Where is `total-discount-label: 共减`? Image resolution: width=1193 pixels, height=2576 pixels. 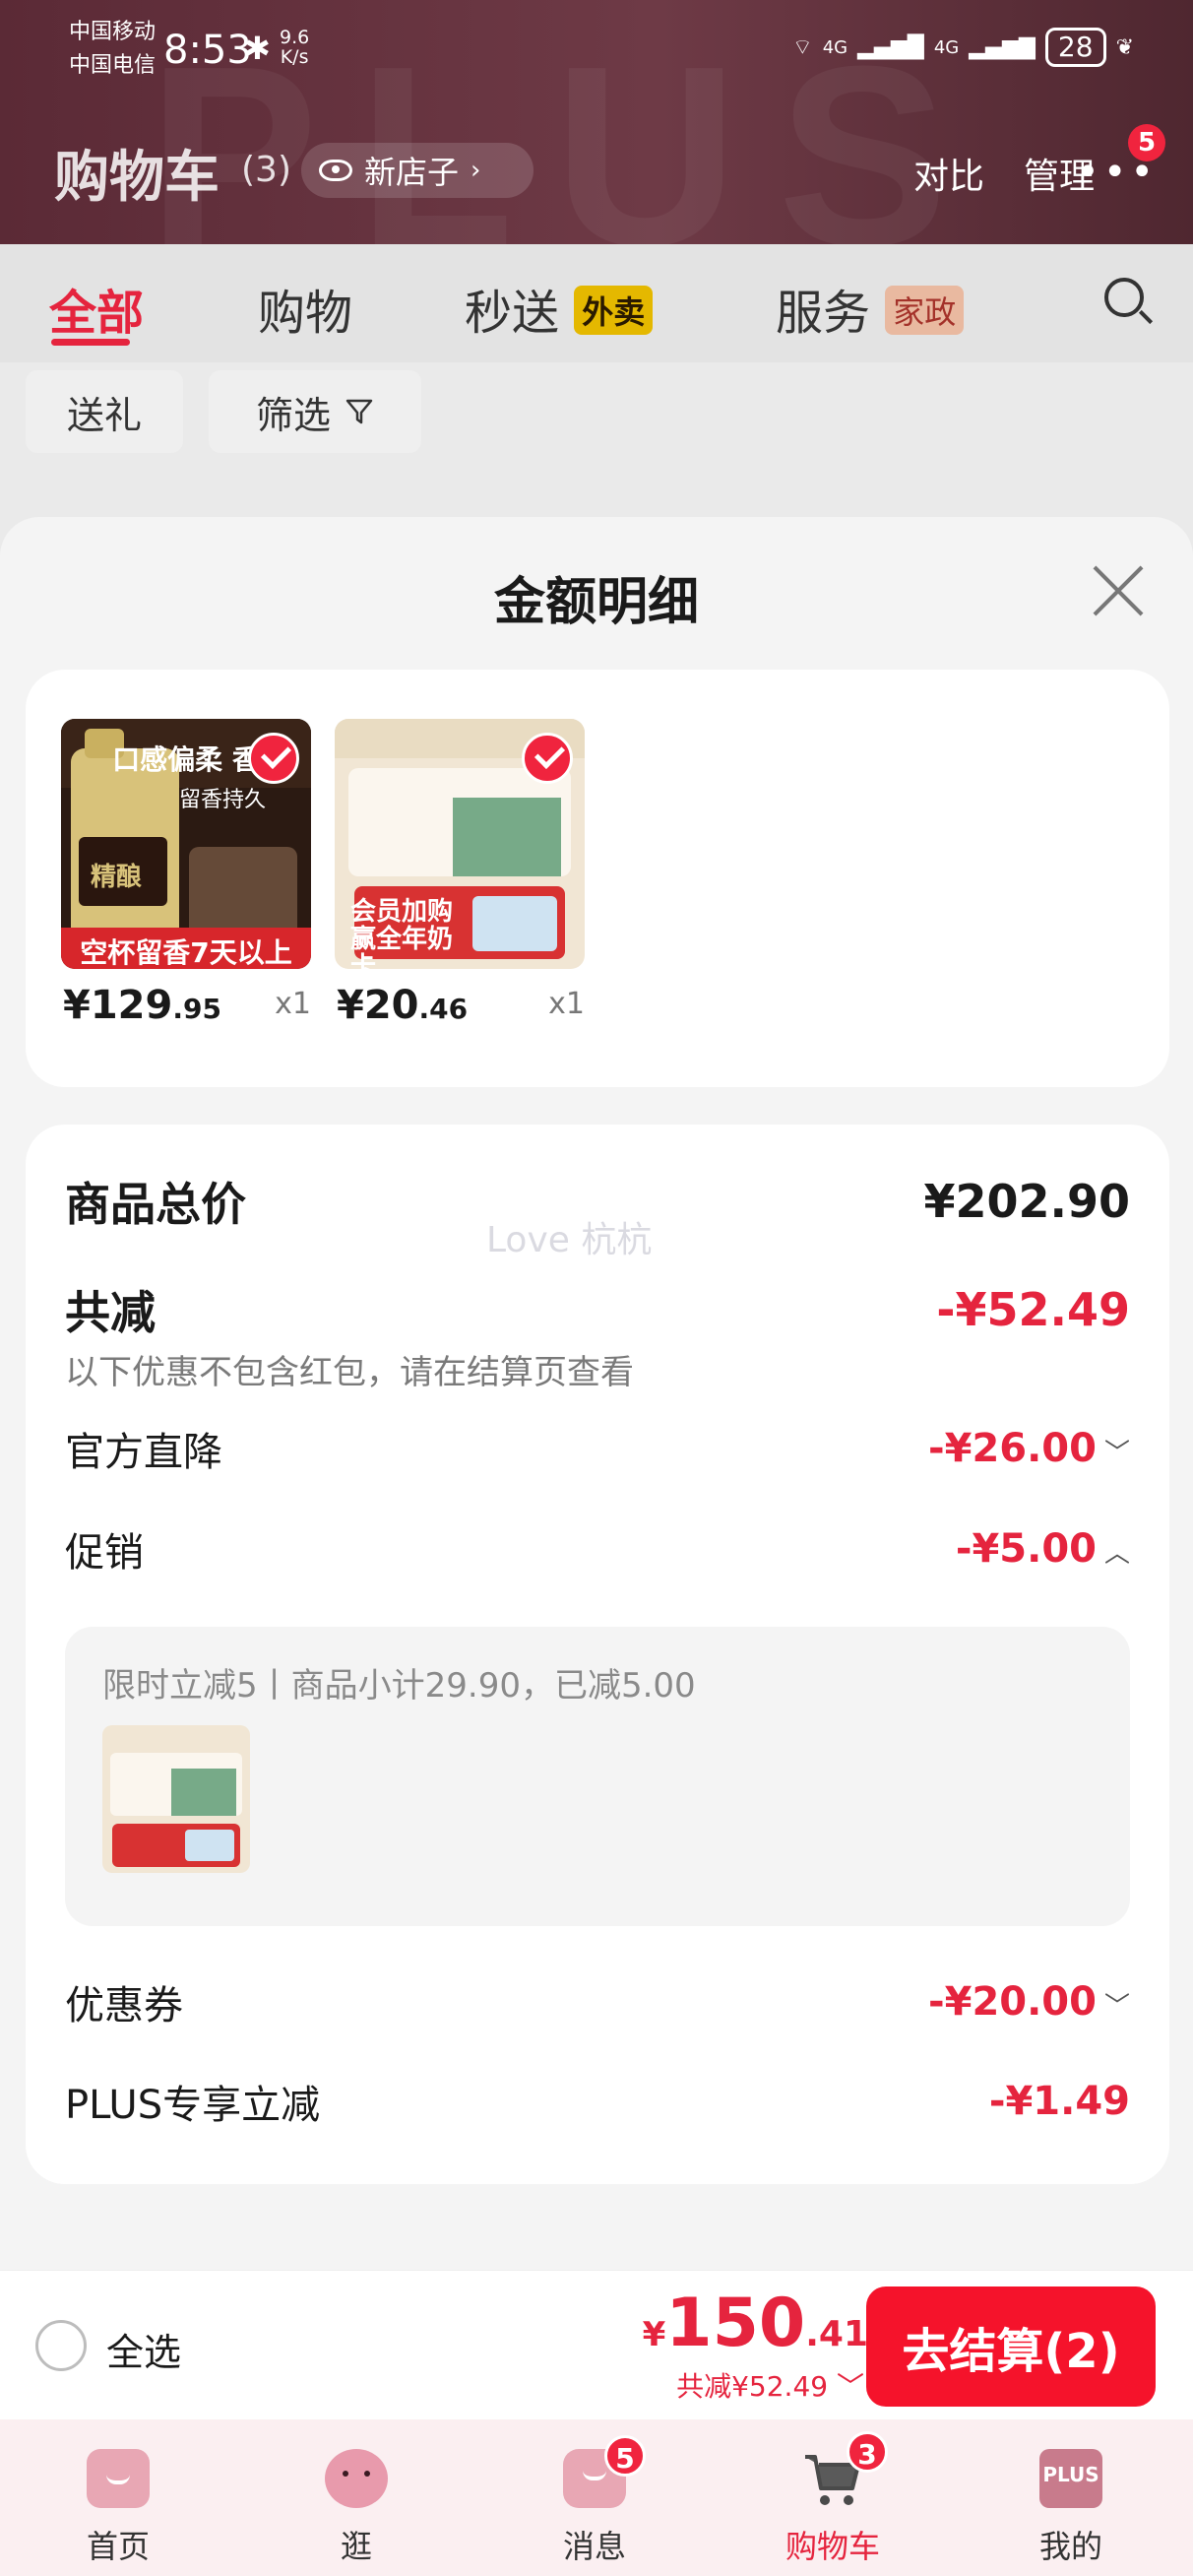
total-discount-label: 共减 is located at coordinates (110, 1312).